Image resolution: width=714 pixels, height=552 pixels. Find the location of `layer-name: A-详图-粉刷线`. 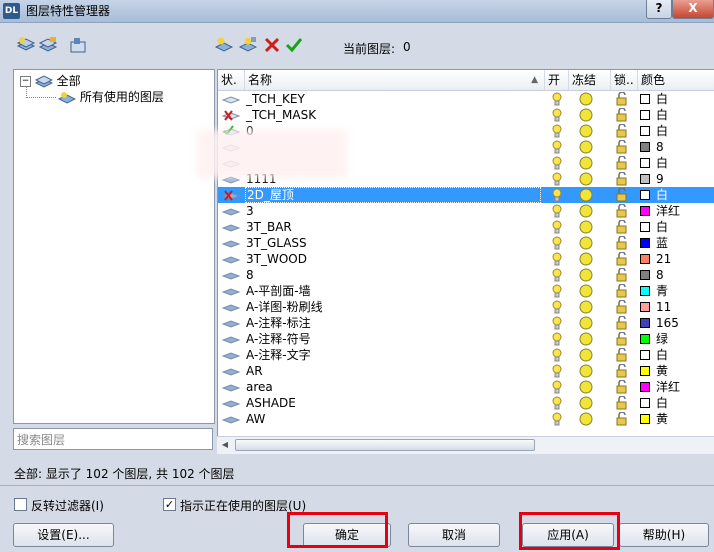

layer-name: A-详图-粉刷线 is located at coordinates (393, 307).